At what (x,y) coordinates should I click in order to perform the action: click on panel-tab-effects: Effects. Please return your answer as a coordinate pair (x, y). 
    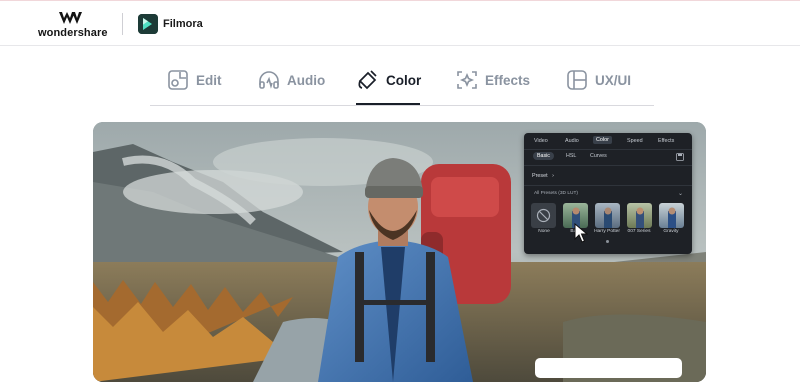
    Looking at the image, I should click on (666, 141).